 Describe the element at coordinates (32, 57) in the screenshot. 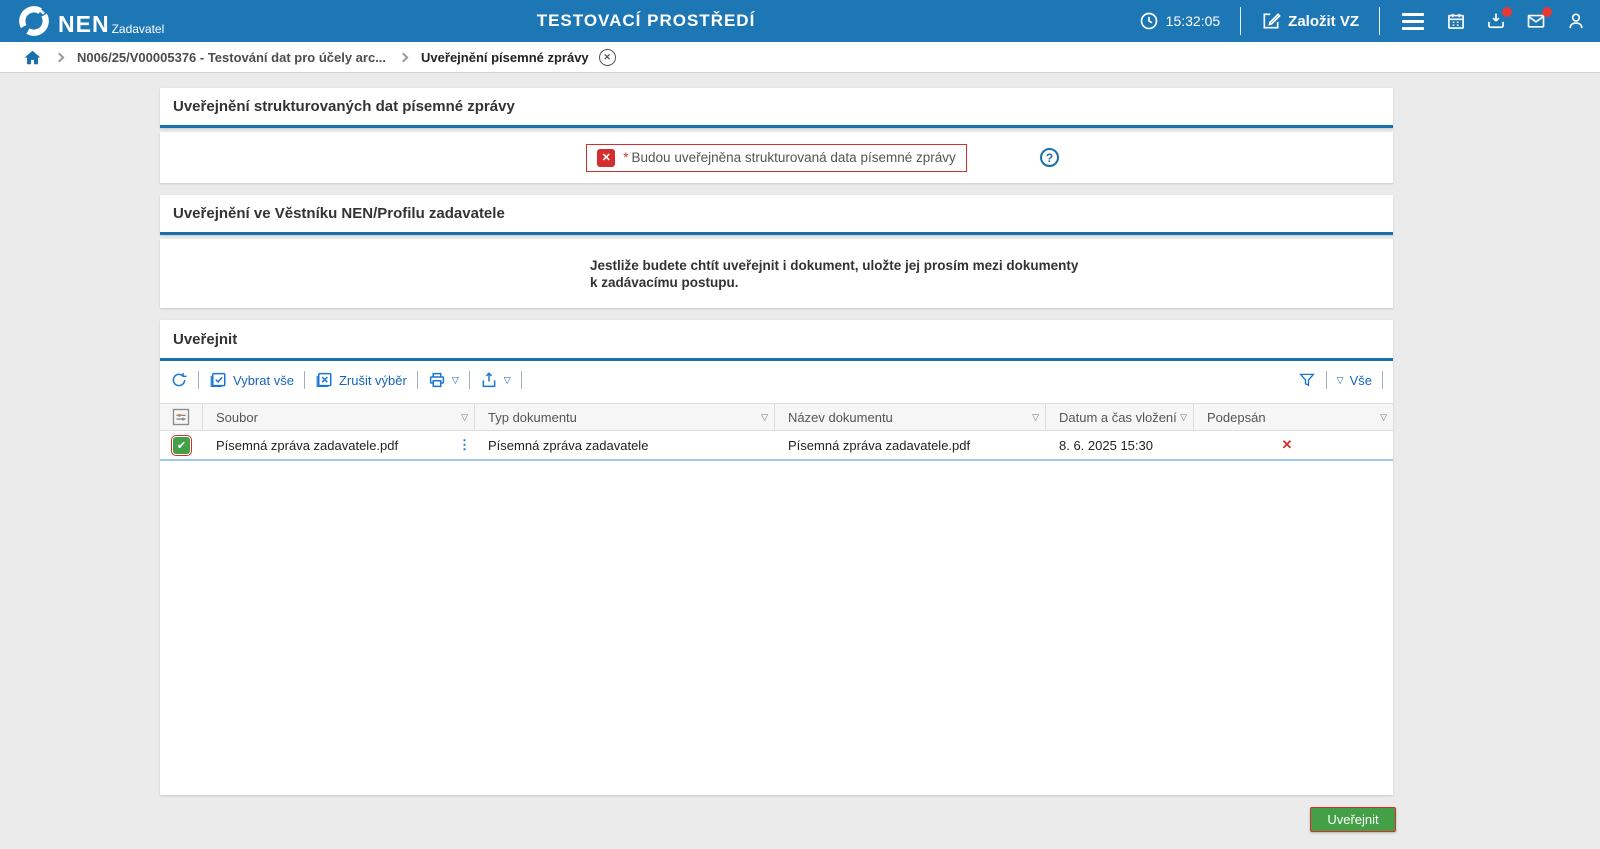

I see `home-icon` at that location.